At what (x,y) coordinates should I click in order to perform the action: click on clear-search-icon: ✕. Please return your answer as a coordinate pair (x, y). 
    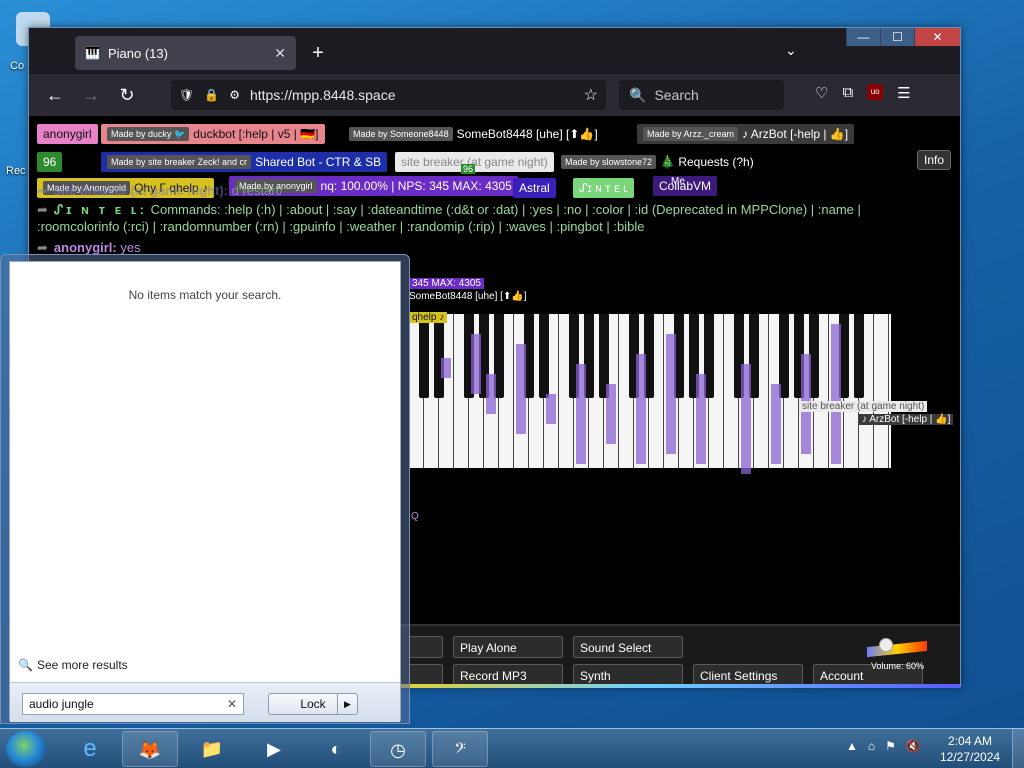
    Looking at the image, I should click on (232, 704).